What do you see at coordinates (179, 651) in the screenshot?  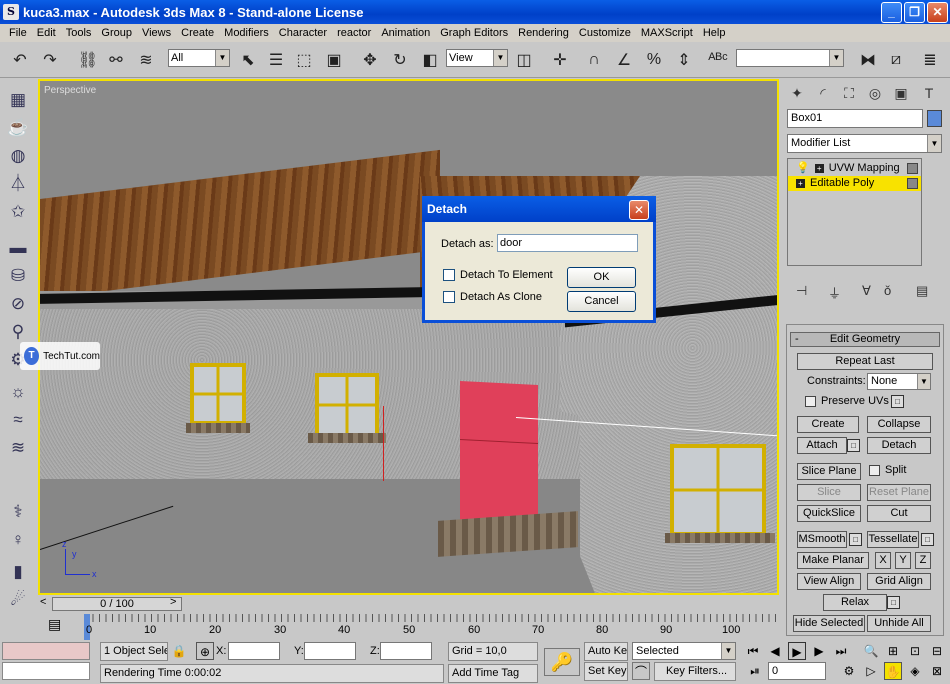 I see `lock-icon: 🔒` at bounding box center [179, 651].